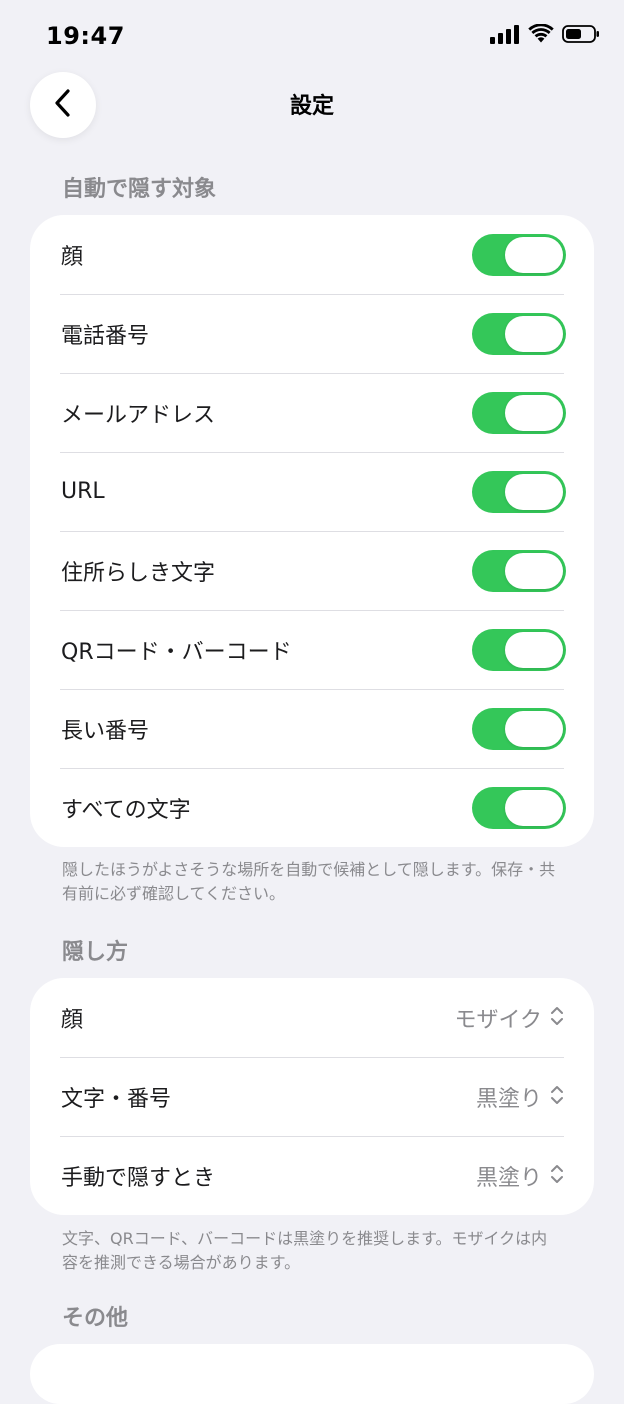 The height and width of the screenshot is (1404, 624). I want to click on setting-row-text-number-method: 文字・番号 黒塗り, so click(312, 1096).